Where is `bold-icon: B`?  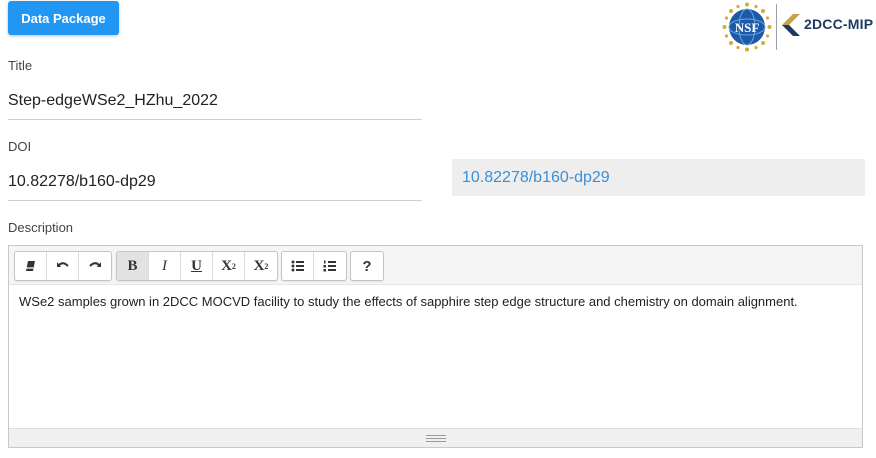
bold-icon: B is located at coordinates (132, 265).